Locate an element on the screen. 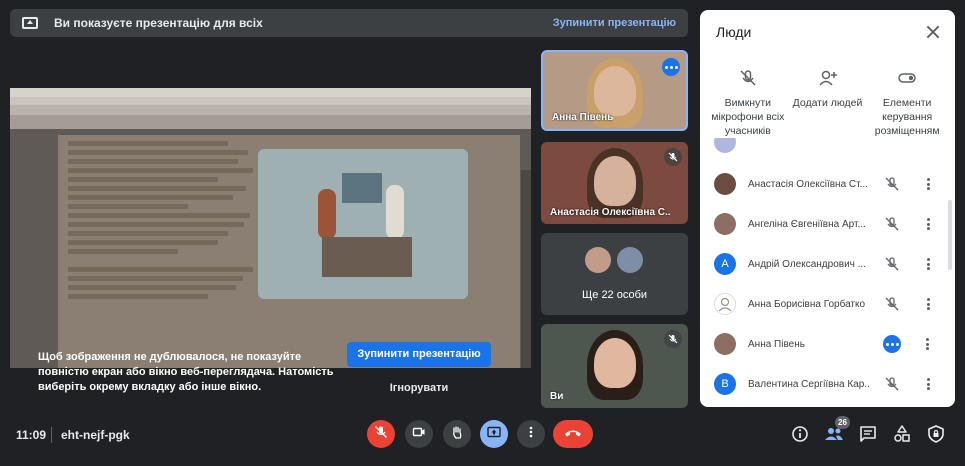 The height and width of the screenshot is (466, 965). info-icon is located at coordinates (800, 434).